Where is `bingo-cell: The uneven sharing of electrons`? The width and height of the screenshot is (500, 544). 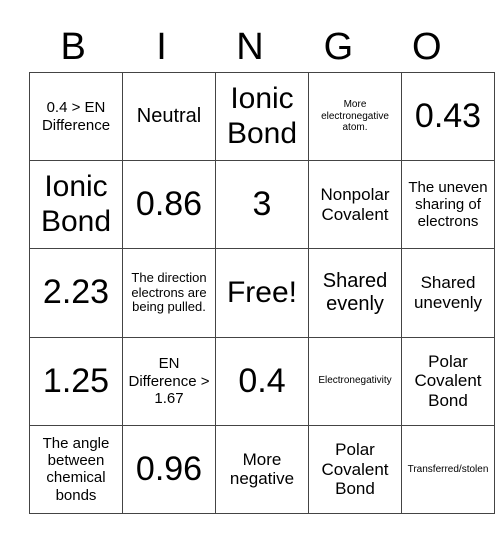 bingo-cell: The uneven sharing of electrons is located at coordinates (448, 205).